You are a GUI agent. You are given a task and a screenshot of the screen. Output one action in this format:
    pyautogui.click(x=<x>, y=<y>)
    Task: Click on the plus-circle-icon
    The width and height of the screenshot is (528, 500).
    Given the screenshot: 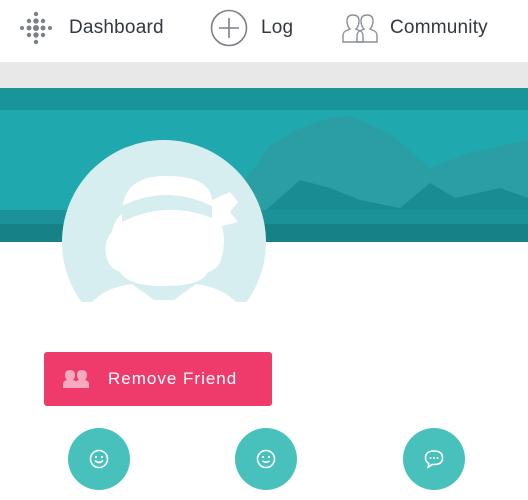 What is the action you would take?
    pyautogui.click(x=229, y=28)
    